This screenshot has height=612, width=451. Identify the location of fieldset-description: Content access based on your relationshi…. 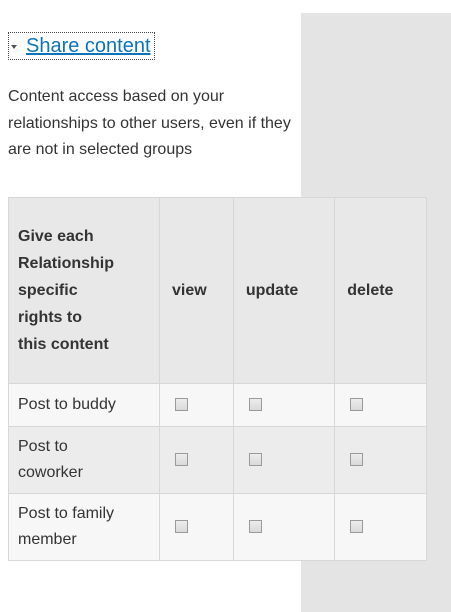
(208, 124).